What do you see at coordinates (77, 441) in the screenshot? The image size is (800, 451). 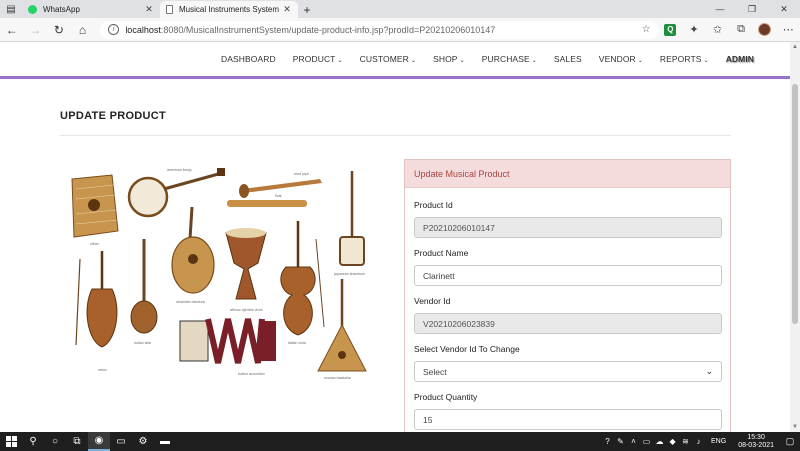 I see `task-view-icon: ⧉` at bounding box center [77, 441].